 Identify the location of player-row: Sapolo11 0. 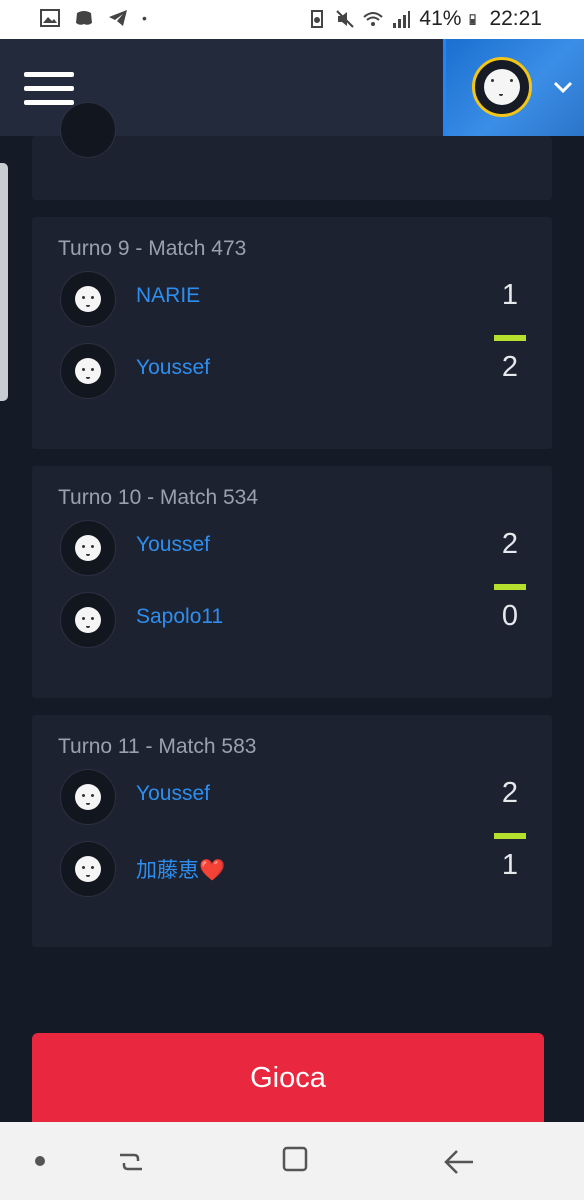
(295, 621).